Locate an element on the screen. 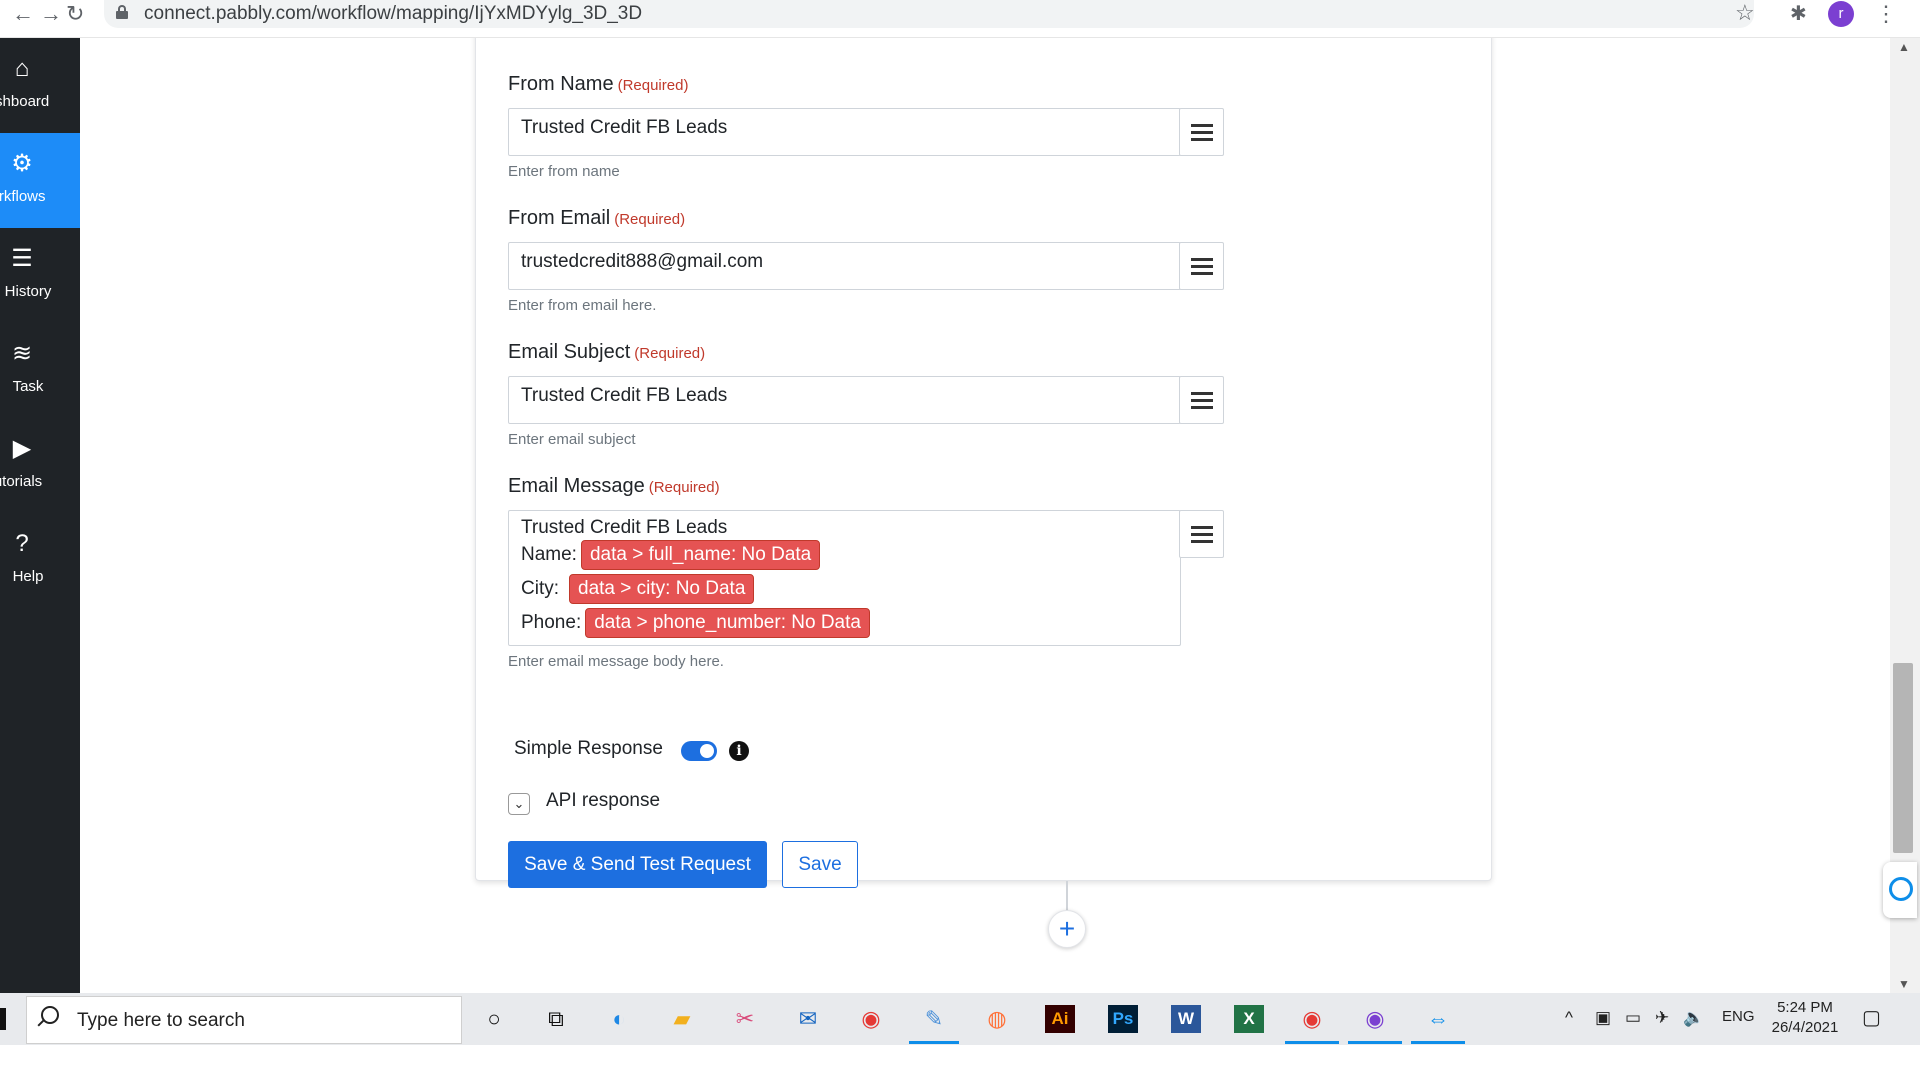 The image size is (1920, 1080). volume-icon: 🔈 is located at coordinates (1693, 1018).